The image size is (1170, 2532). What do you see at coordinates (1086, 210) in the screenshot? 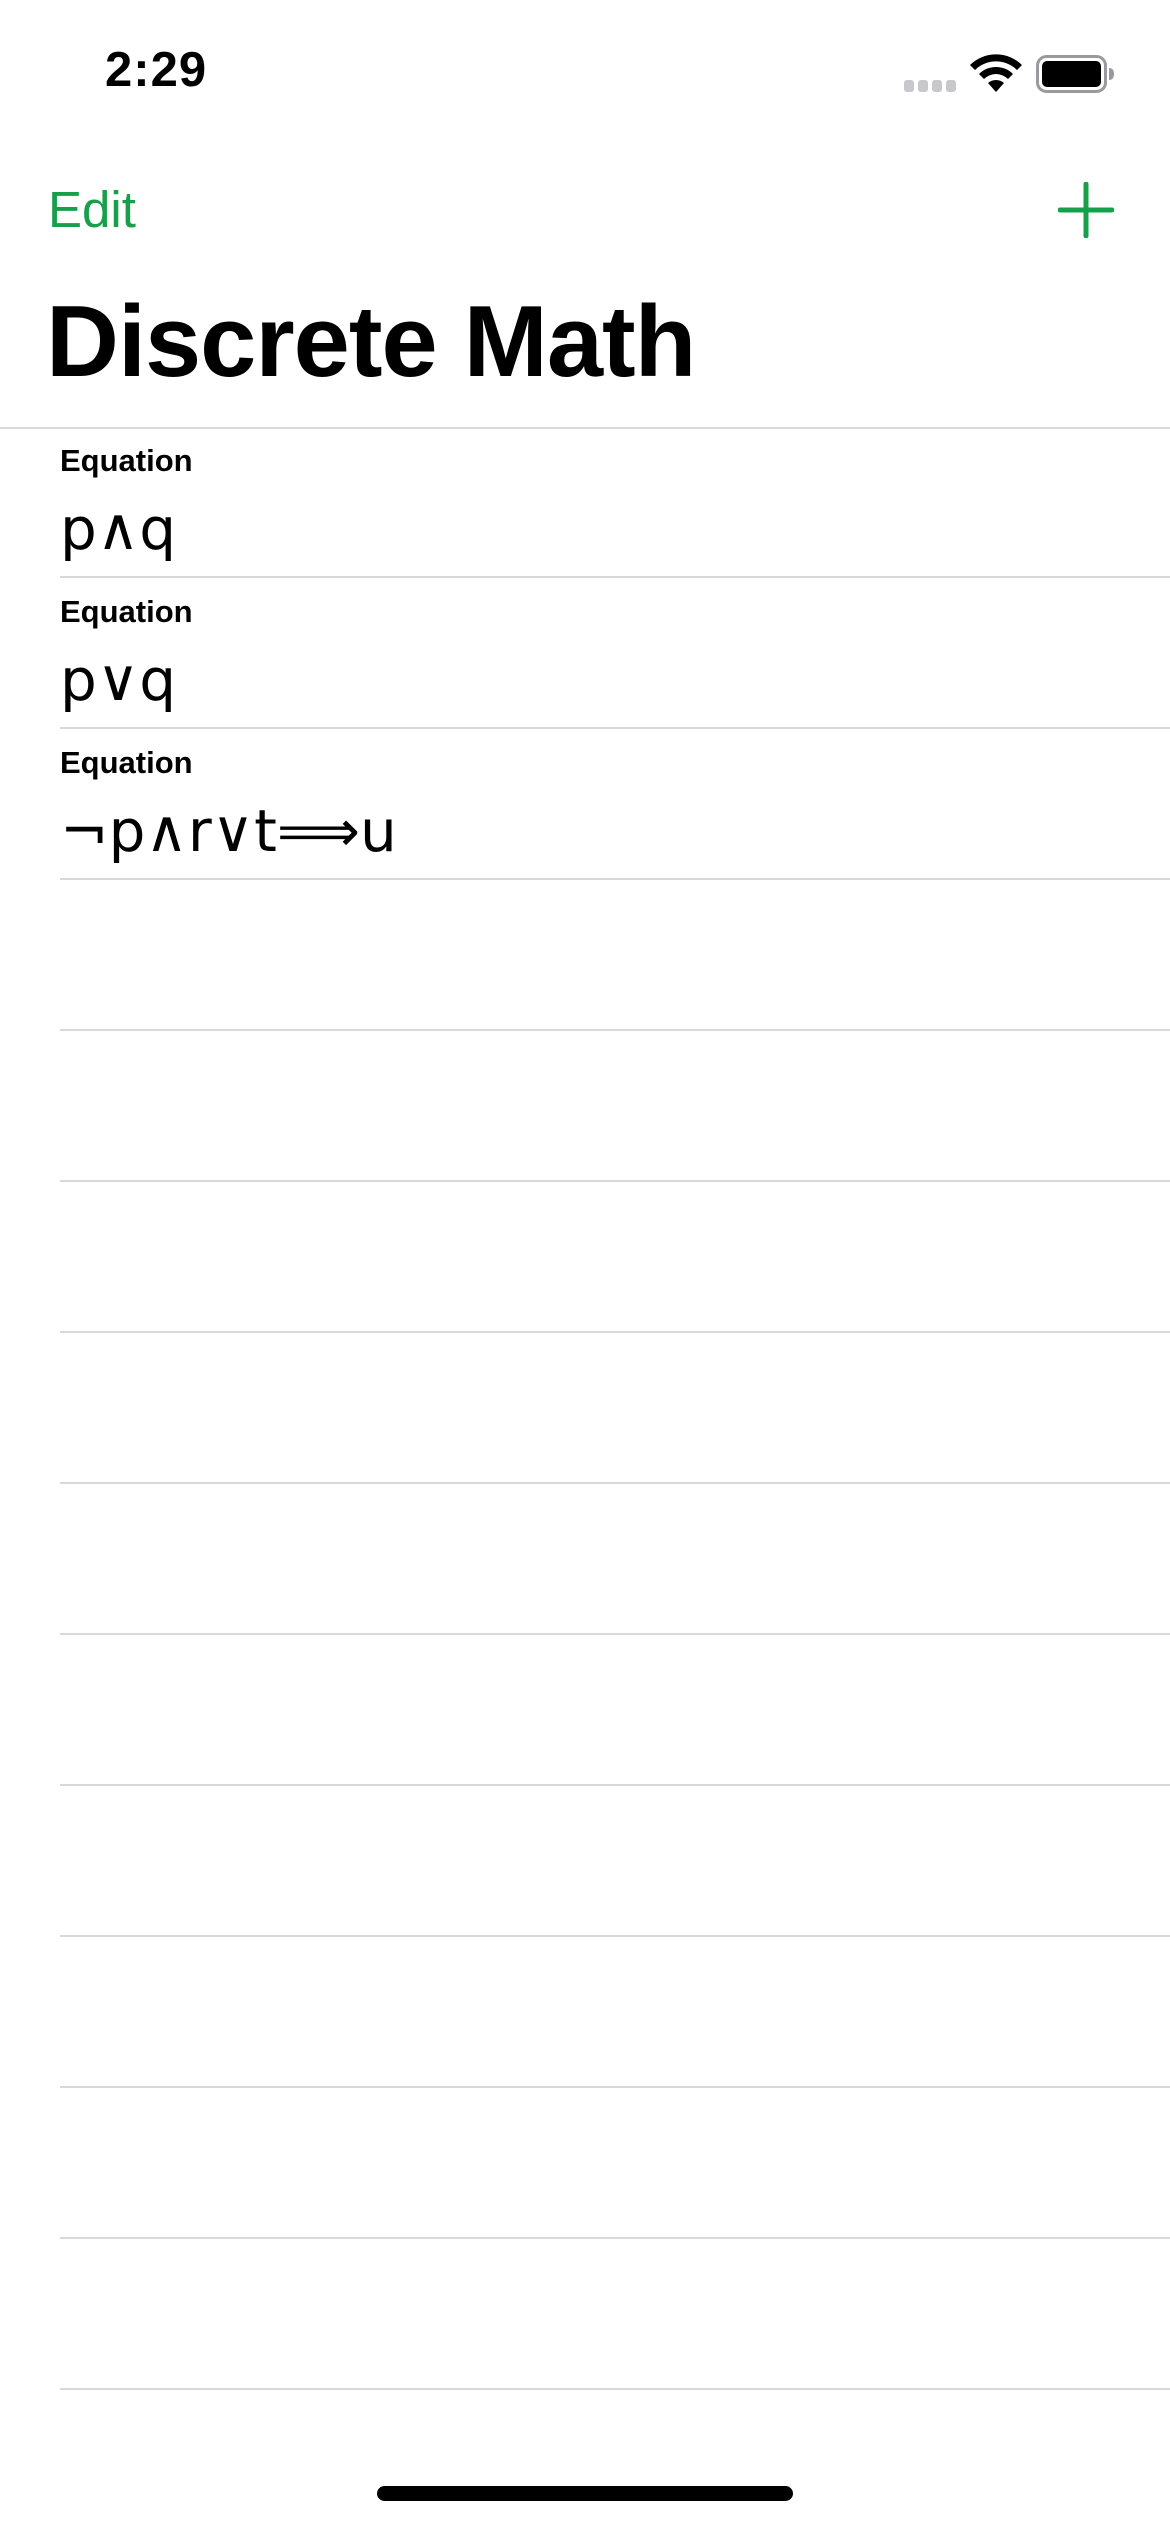
I see `plus-icon` at bounding box center [1086, 210].